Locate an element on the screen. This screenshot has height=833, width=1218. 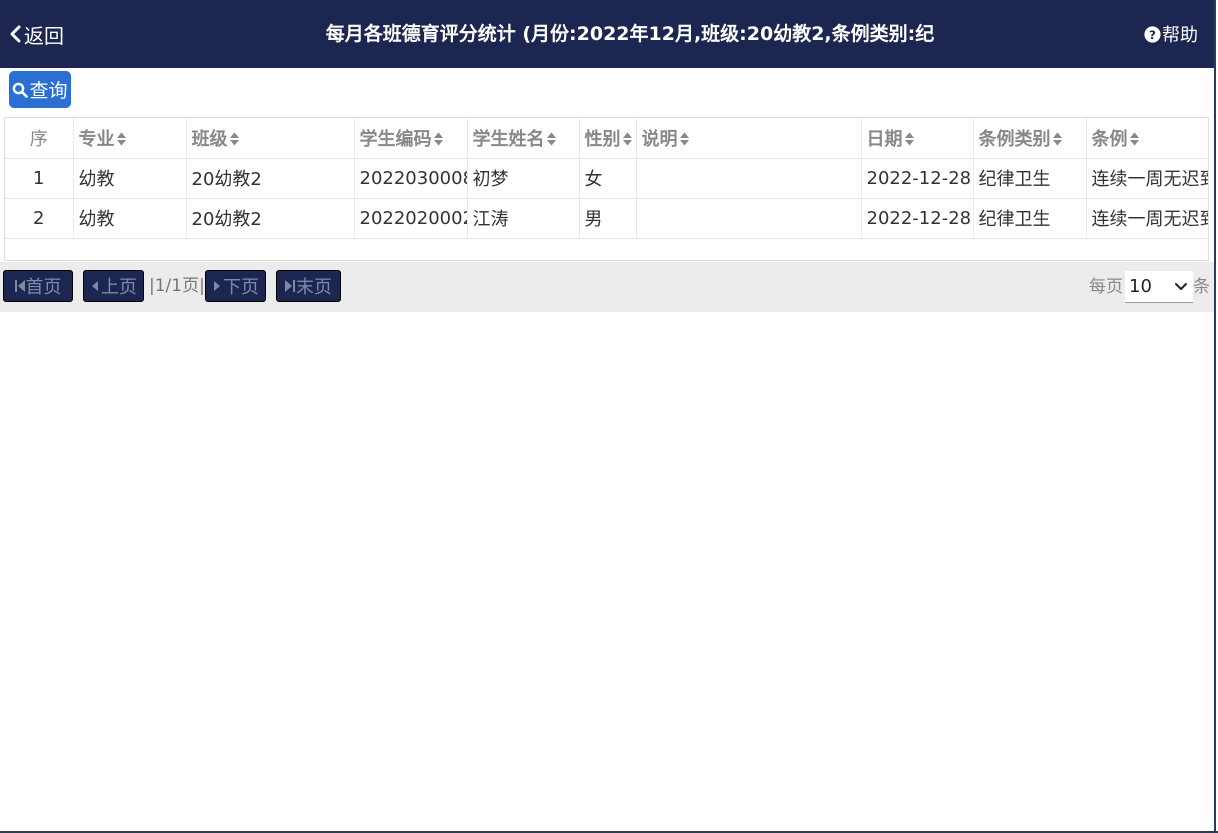
next-page-button: 下页 is located at coordinates (235, 286).